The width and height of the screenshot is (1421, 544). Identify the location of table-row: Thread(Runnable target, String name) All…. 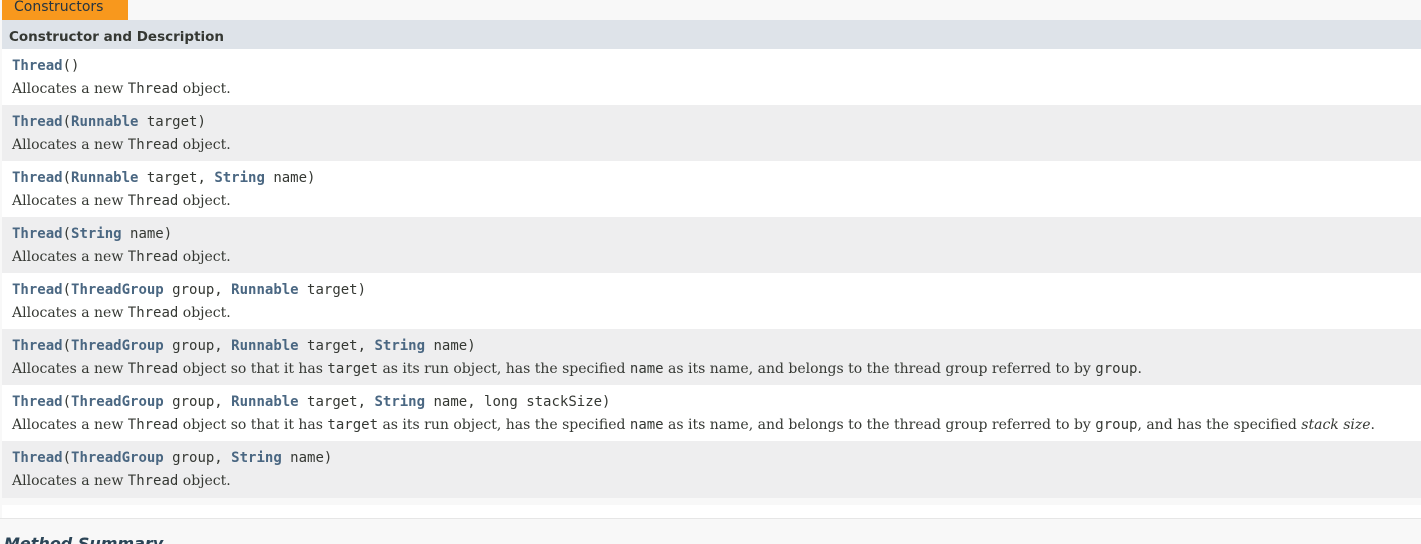
(711, 189).